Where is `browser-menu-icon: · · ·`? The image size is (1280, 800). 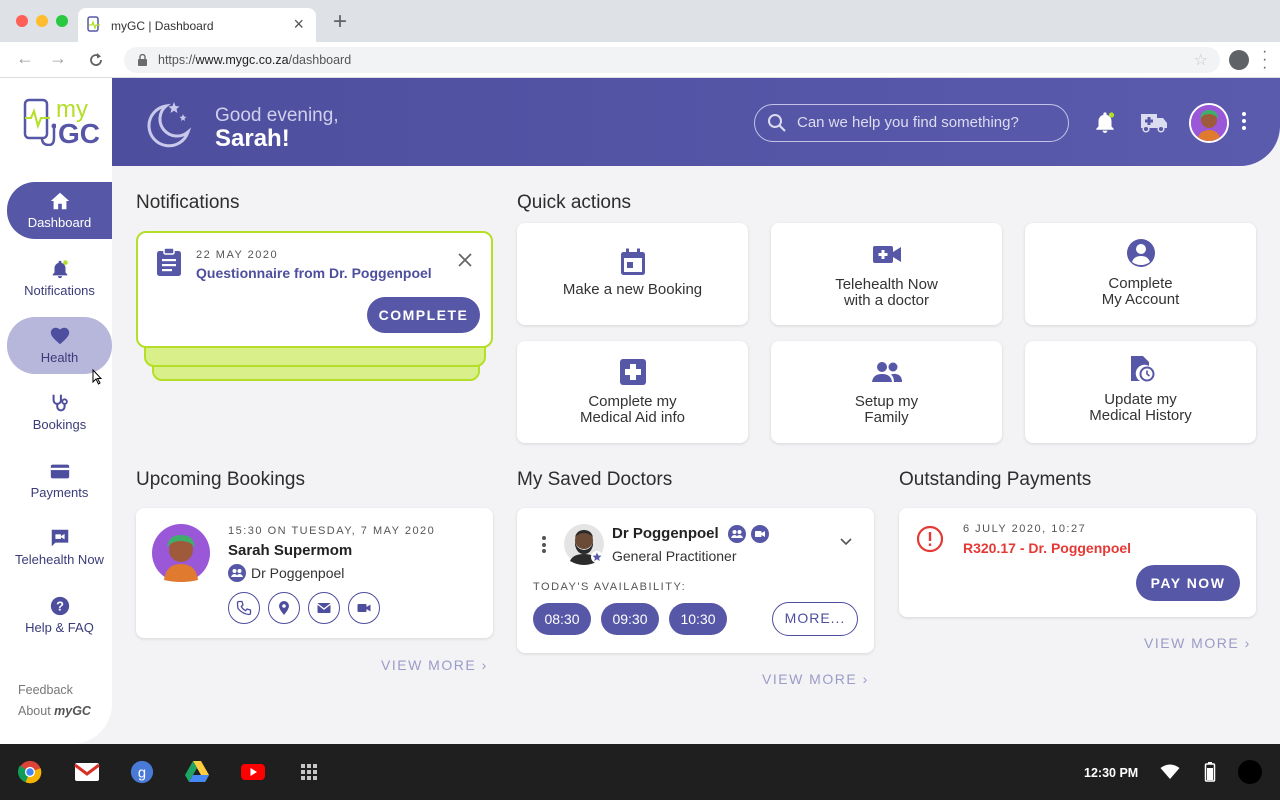 browser-menu-icon: · · · is located at coordinates (1264, 60).